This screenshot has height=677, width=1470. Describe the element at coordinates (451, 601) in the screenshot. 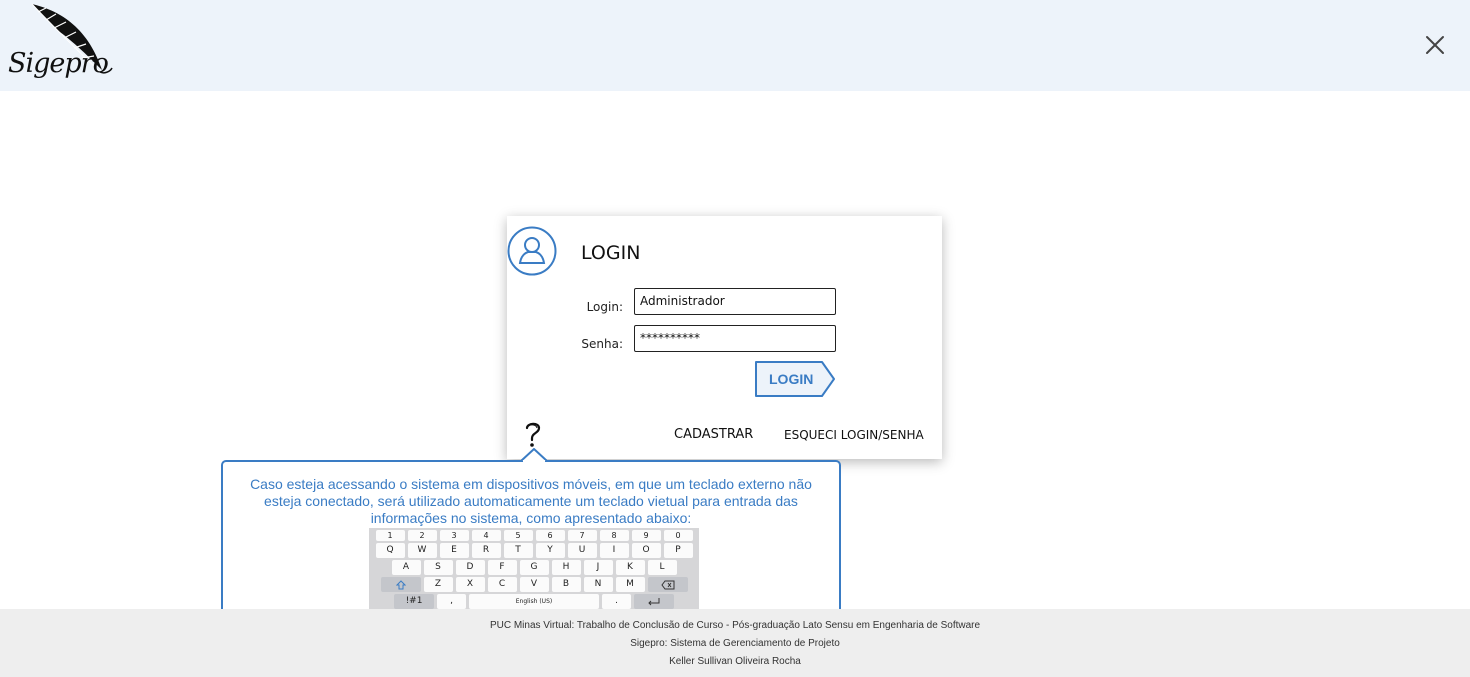

I see `comma-key: ,` at that location.